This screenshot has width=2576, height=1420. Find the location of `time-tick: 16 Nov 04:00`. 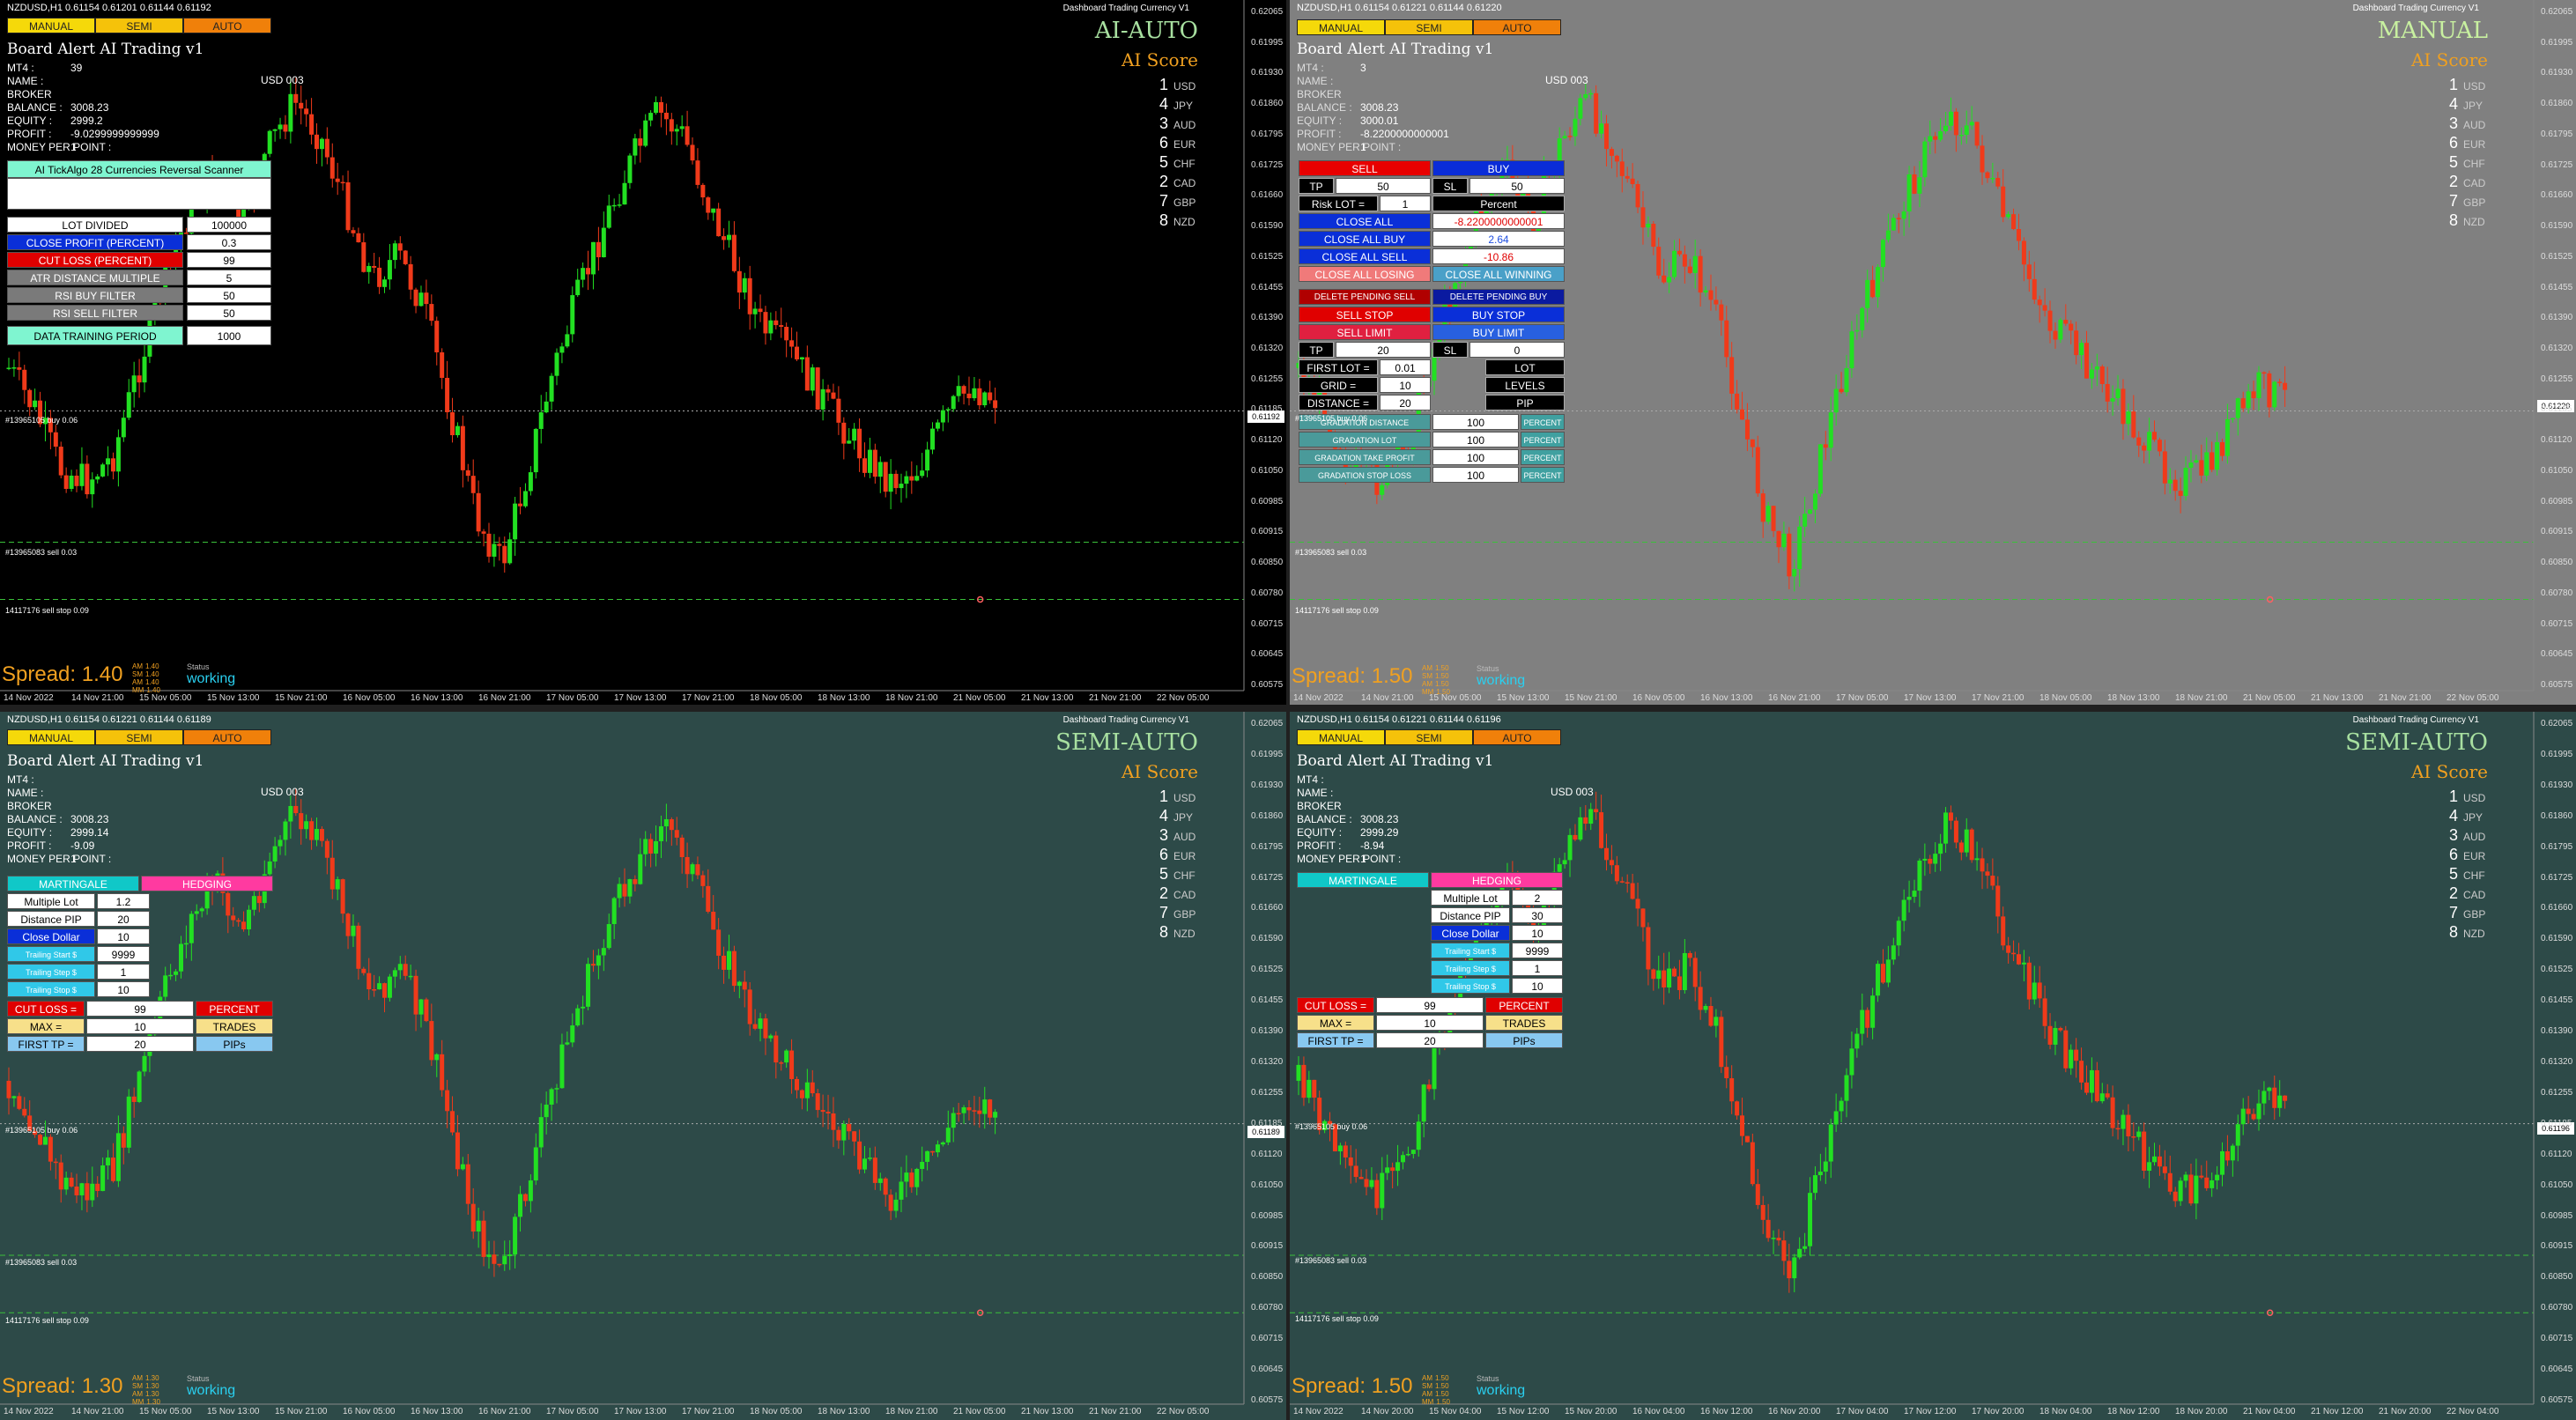

time-tick: 16 Nov 04:00 is located at coordinates (1659, 1412).